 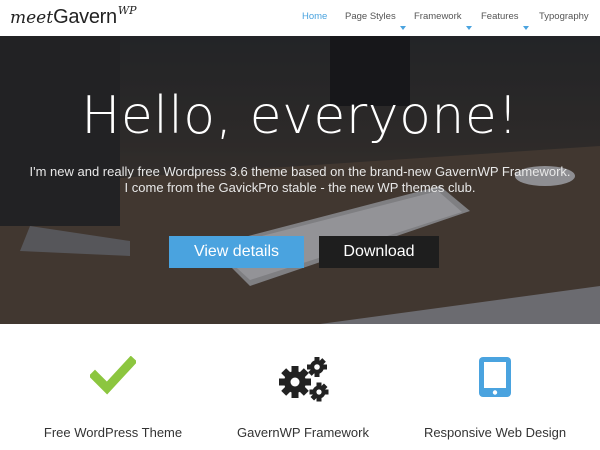 I want to click on feature-free-theme: Free WordPress Theme, so click(x=113, y=387).